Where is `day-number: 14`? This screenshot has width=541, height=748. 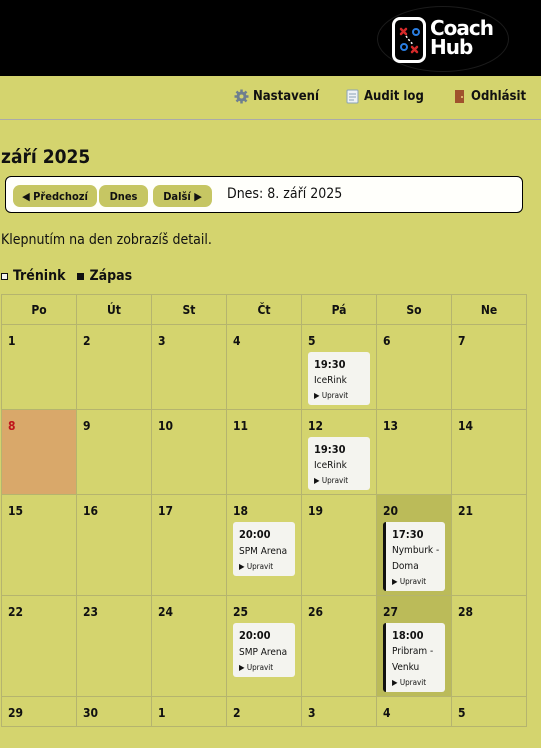 day-number: 14 is located at coordinates (466, 426).